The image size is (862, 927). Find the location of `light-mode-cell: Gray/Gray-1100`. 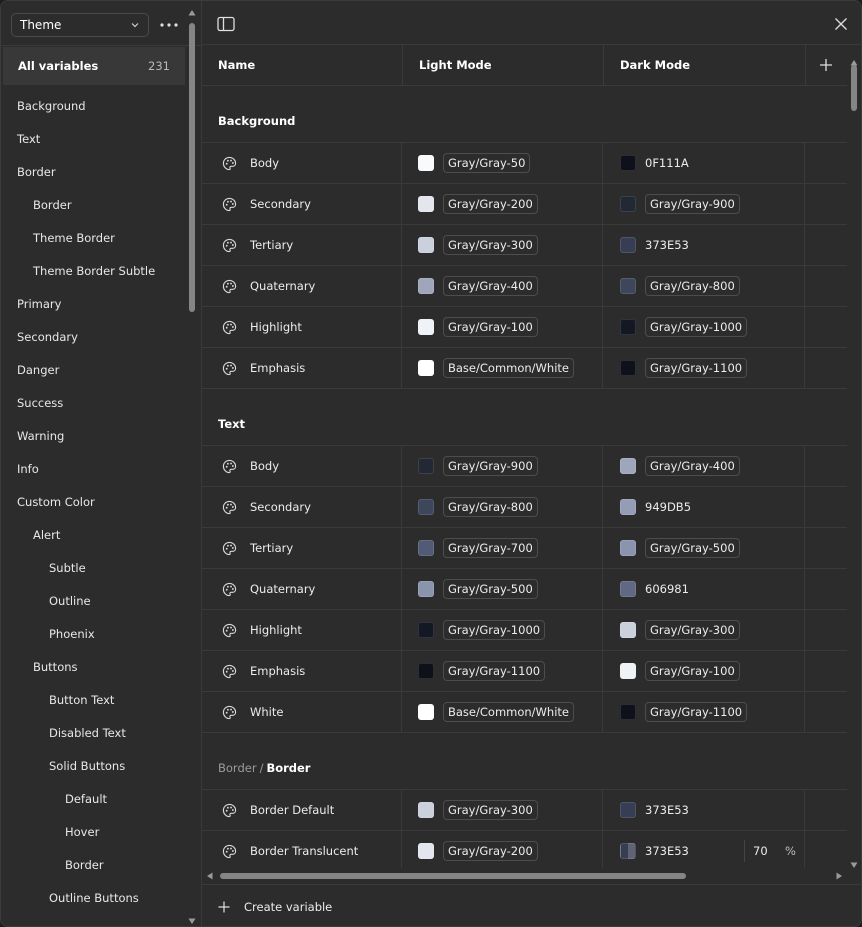

light-mode-cell: Gray/Gray-1100 is located at coordinates (503, 671).